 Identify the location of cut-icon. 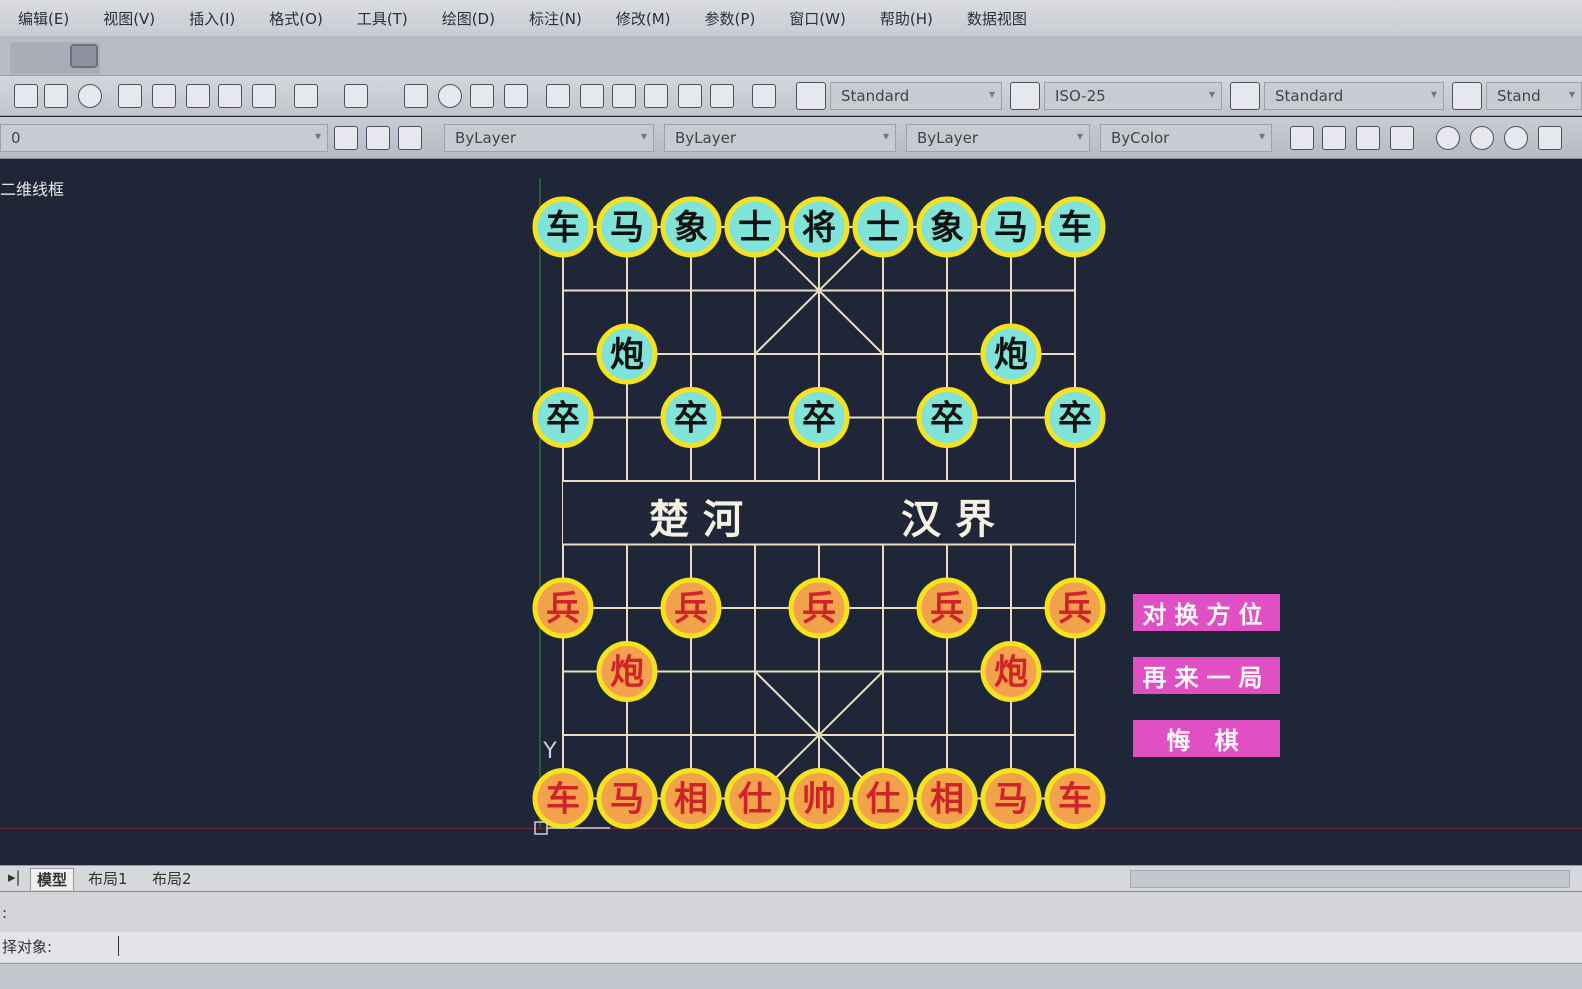
(130, 96).